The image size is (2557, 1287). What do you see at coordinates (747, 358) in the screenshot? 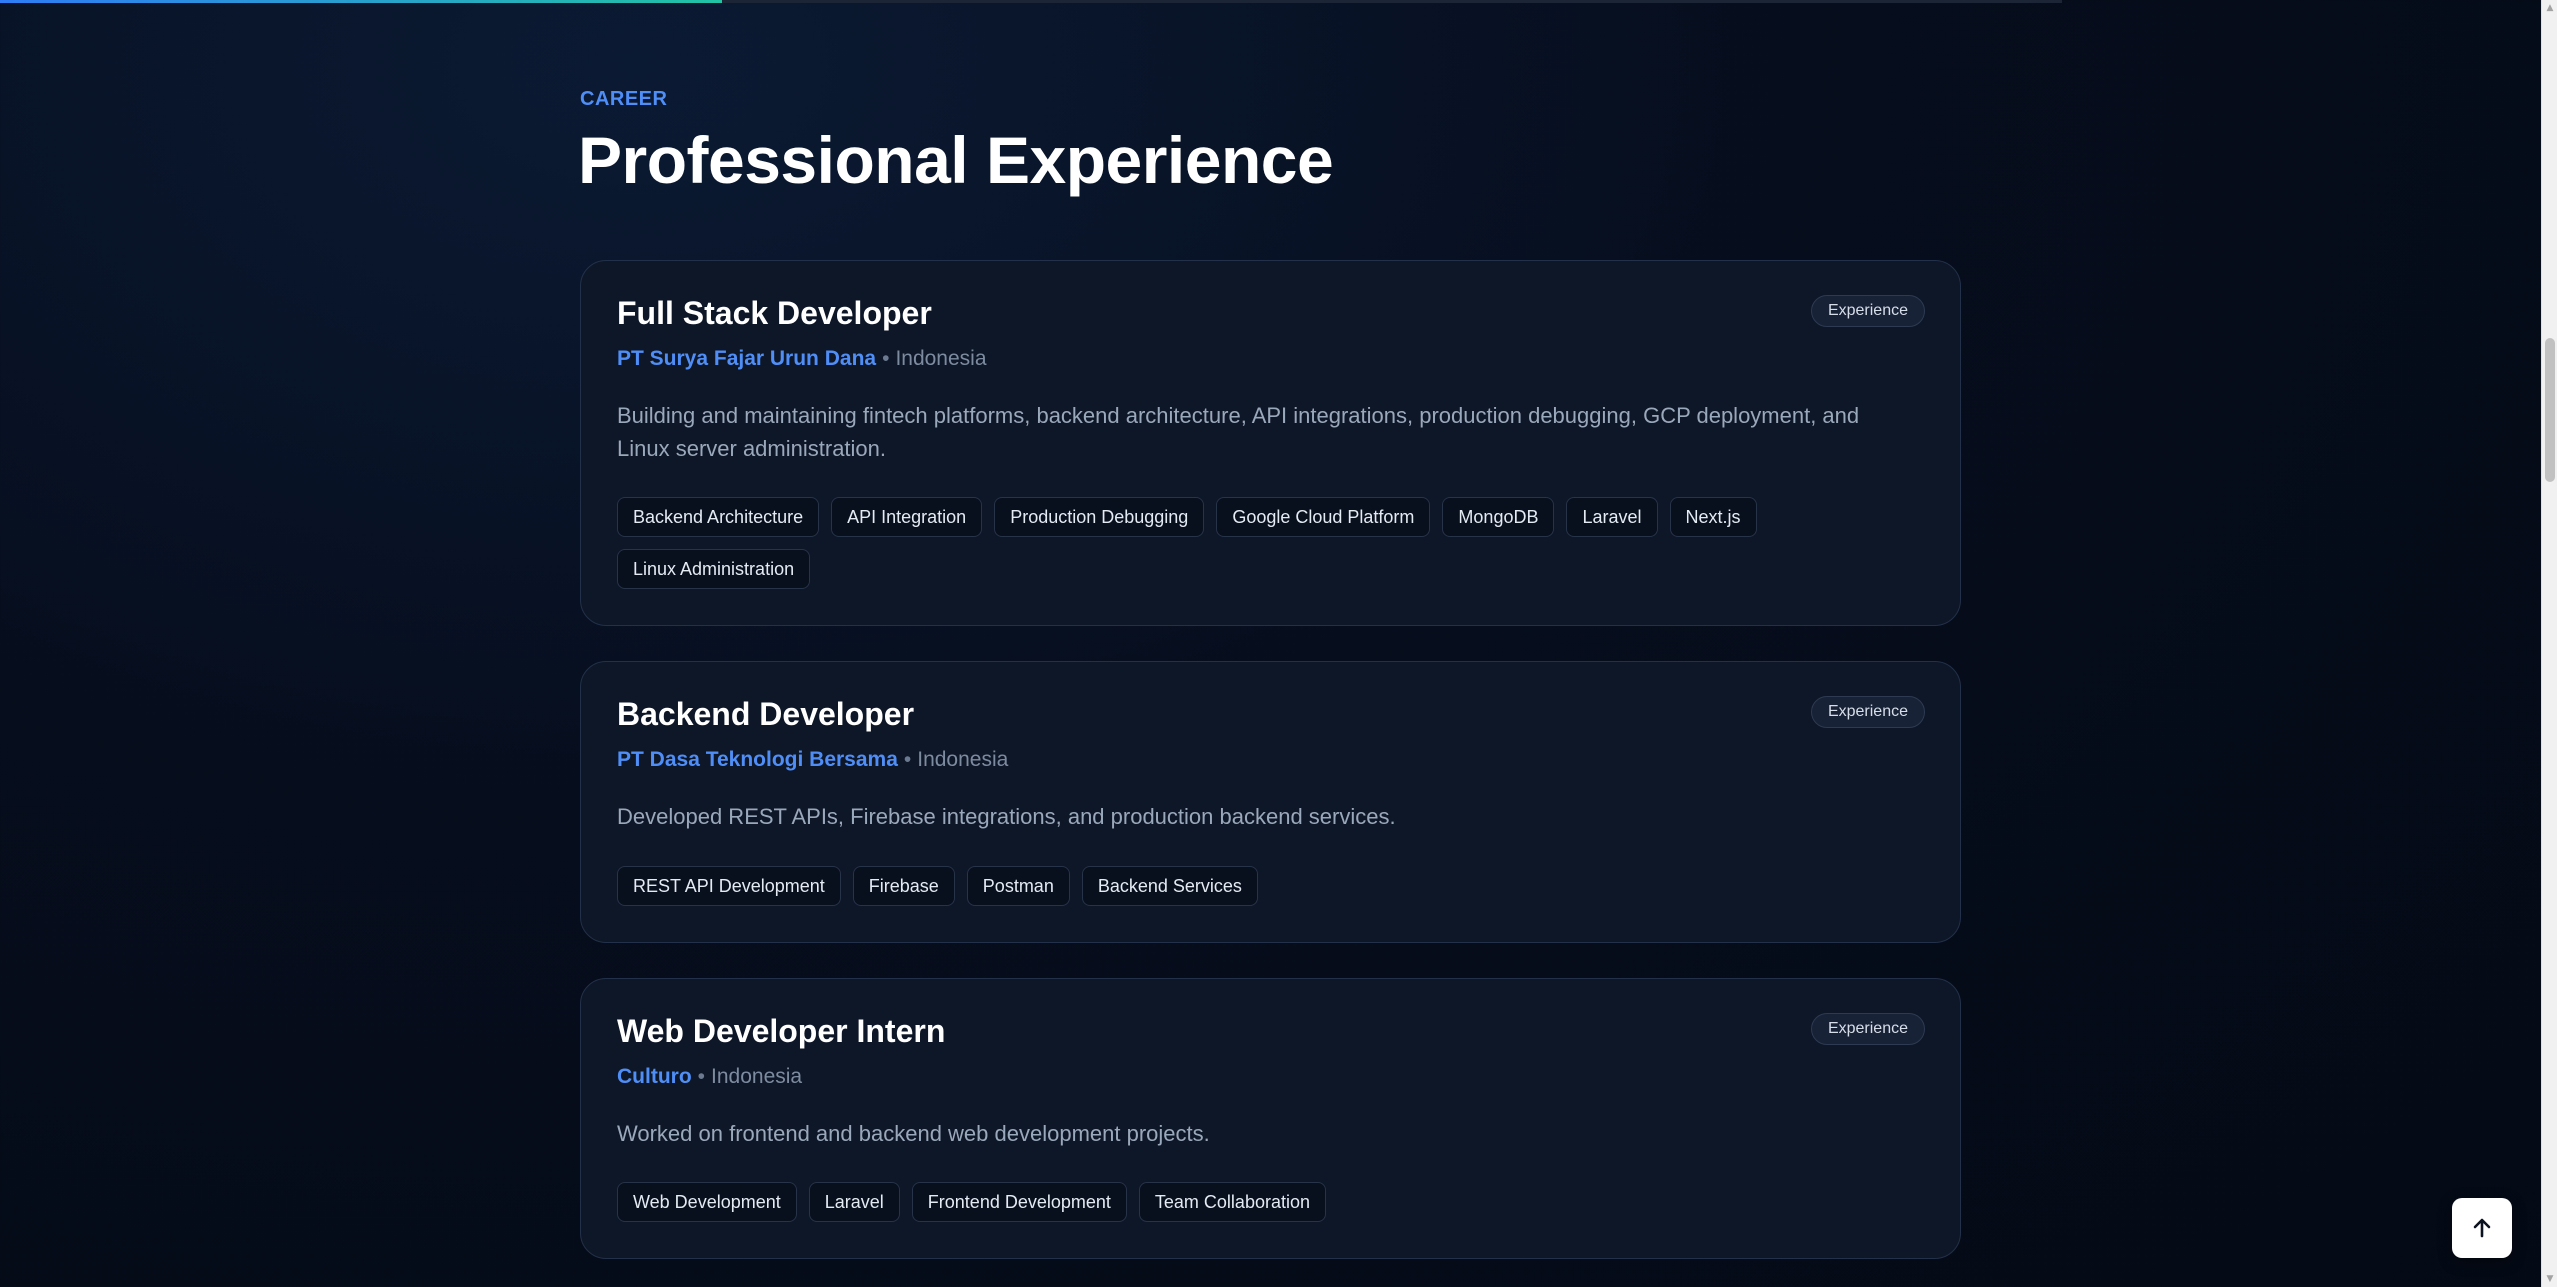
I see `company-name: PT Surya Fajar Urun Dana` at bounding box center [747, 358].